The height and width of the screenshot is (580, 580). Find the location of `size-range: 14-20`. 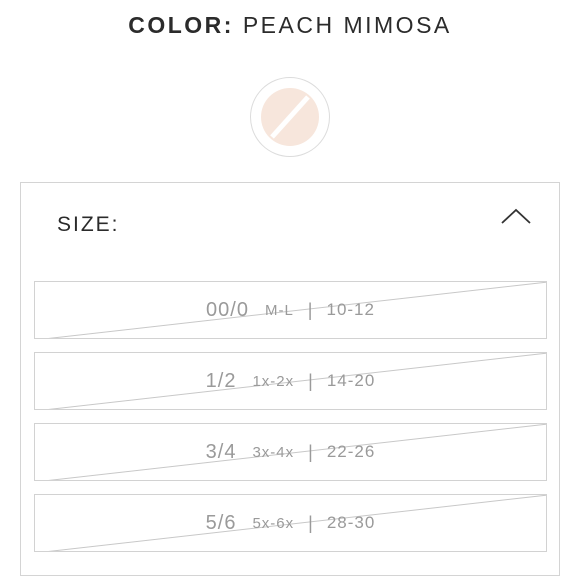

size-range: 14-20 is located at coordinates (351, 380).